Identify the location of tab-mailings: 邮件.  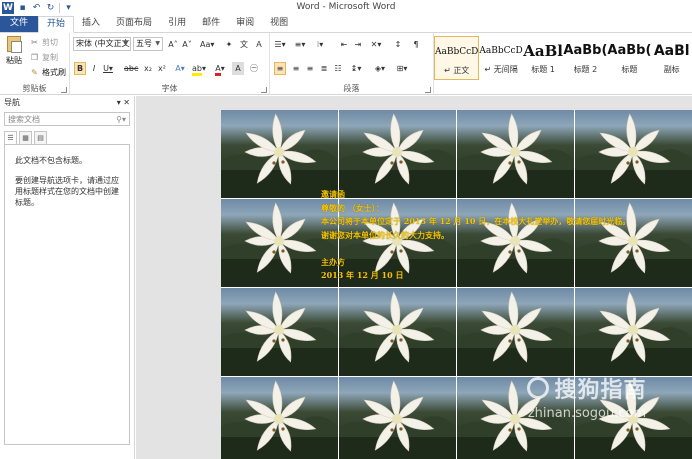
(211, 24).